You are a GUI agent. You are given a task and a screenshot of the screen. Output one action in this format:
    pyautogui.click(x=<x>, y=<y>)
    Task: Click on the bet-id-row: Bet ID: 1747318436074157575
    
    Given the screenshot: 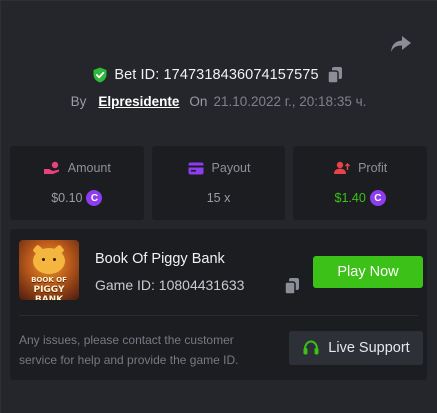 What is the action you would take?
    pyautogui.click(x=218, y=75)
    